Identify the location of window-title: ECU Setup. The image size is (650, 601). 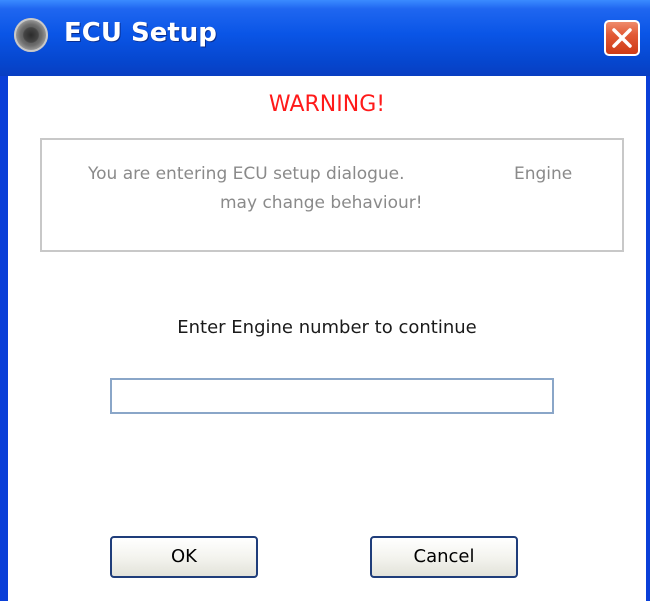
(140, 33).